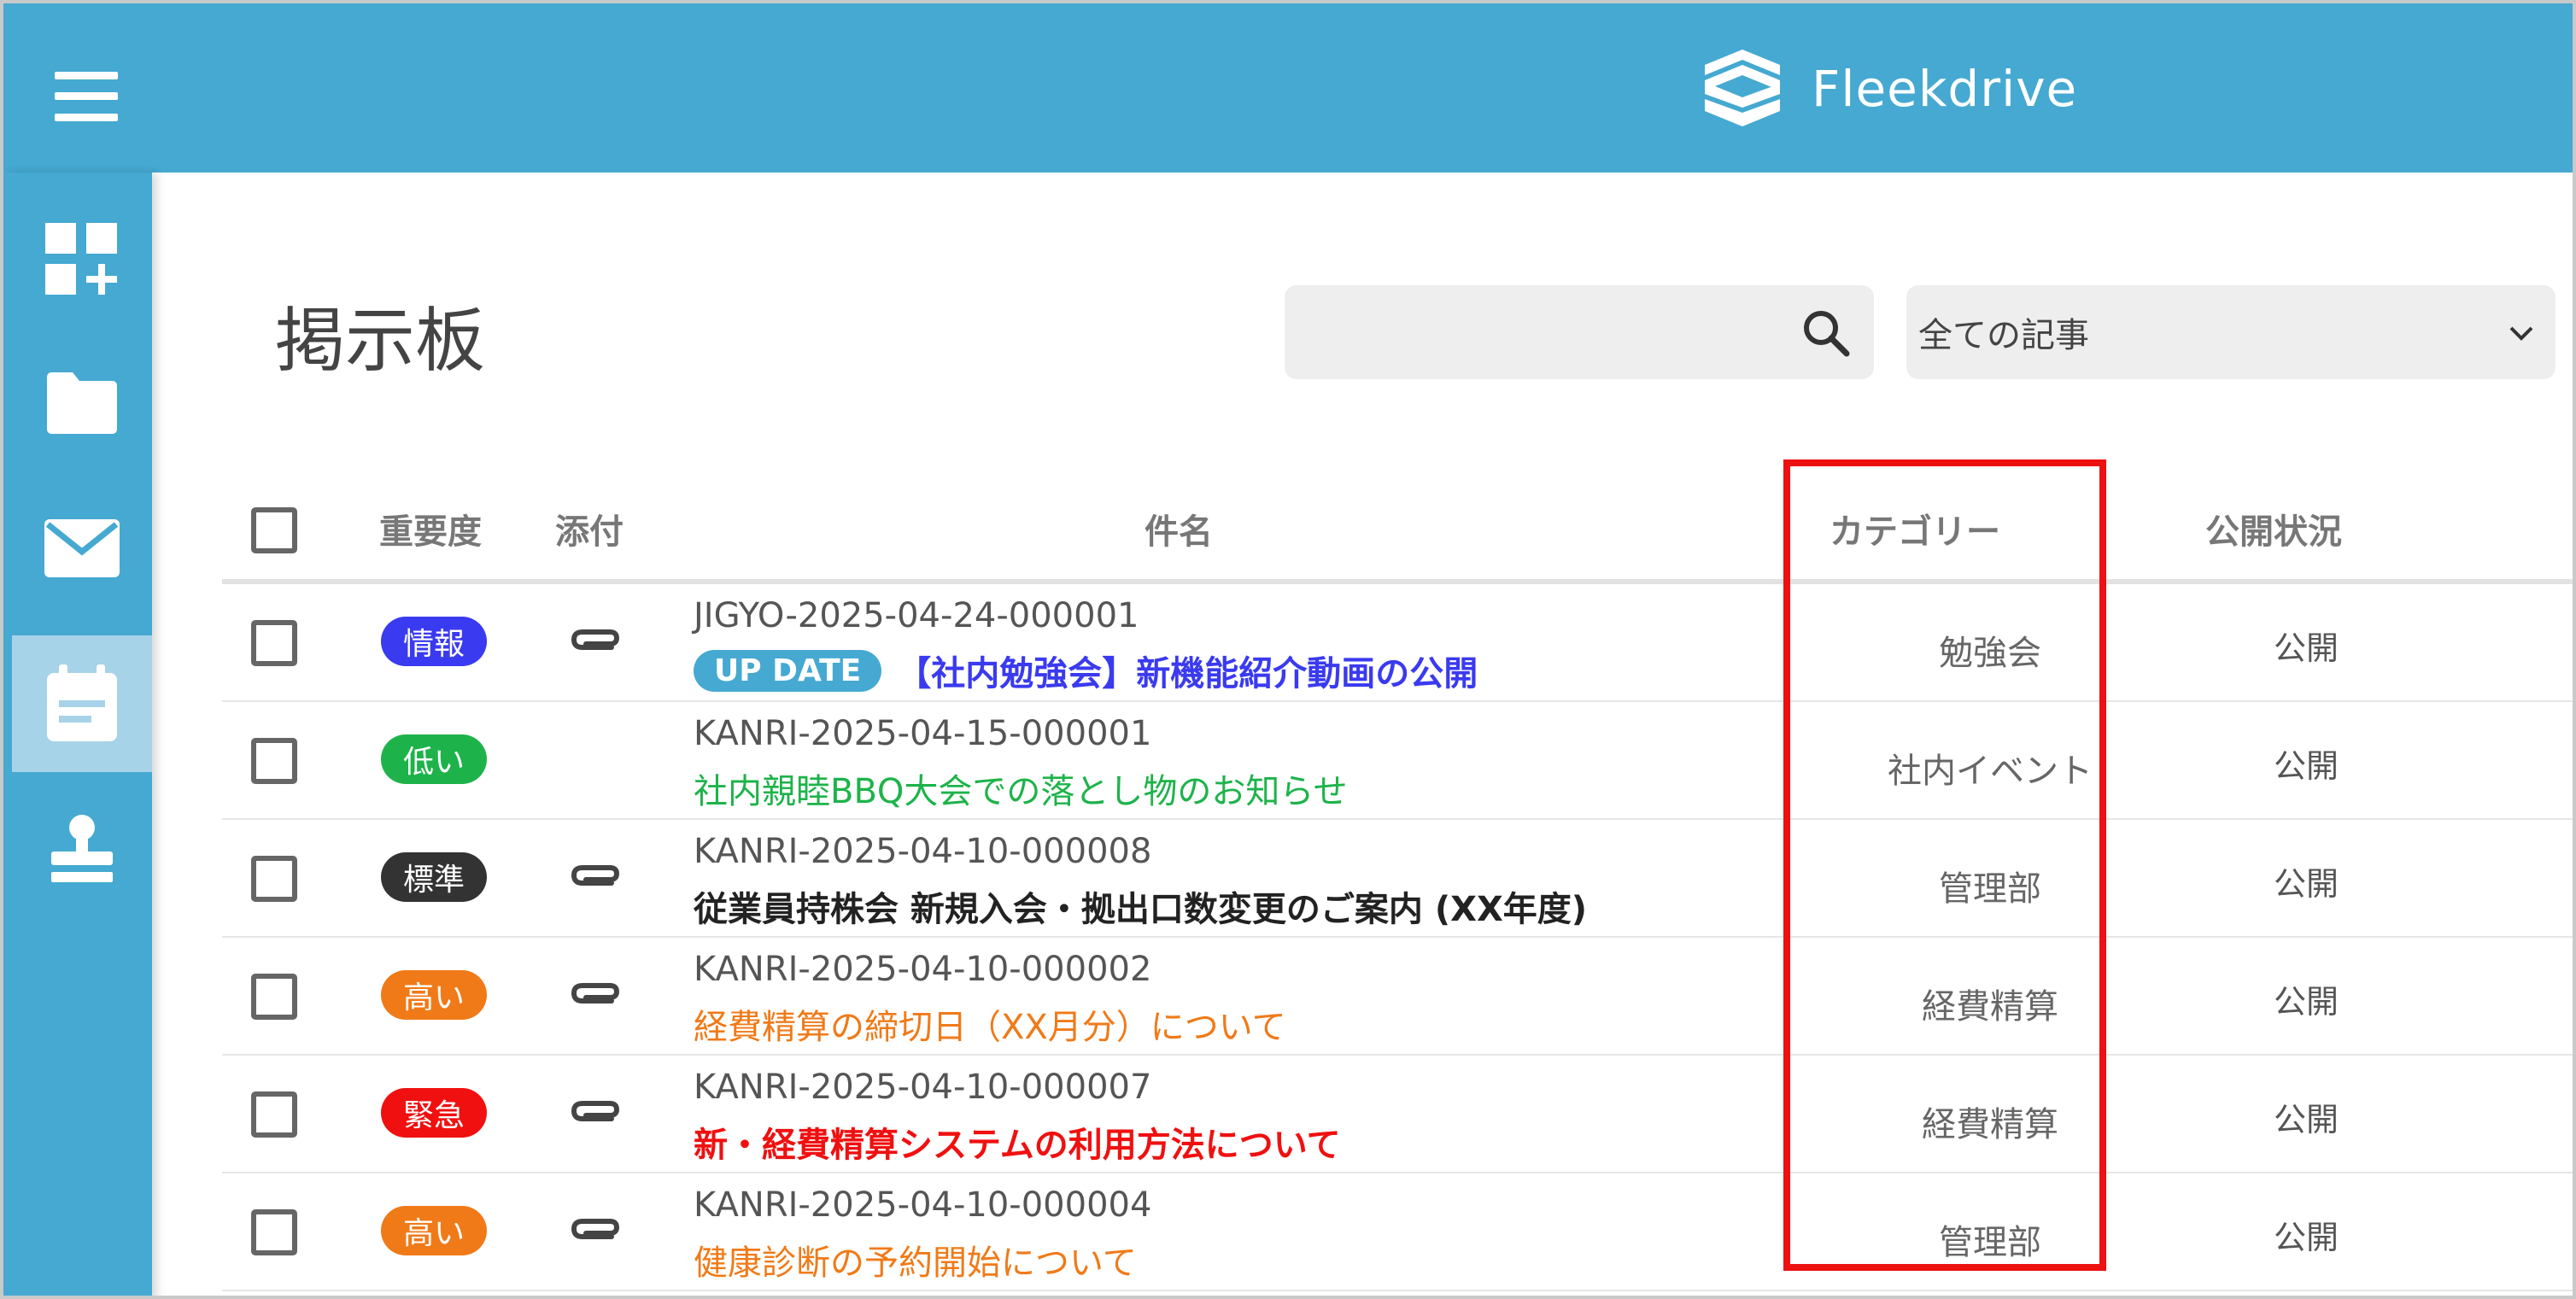 Image resolution: width=2576 pixels, height=1299 pixels. I want to click on subject-text: 健康診断の予約開始について, so click(915, 1263).